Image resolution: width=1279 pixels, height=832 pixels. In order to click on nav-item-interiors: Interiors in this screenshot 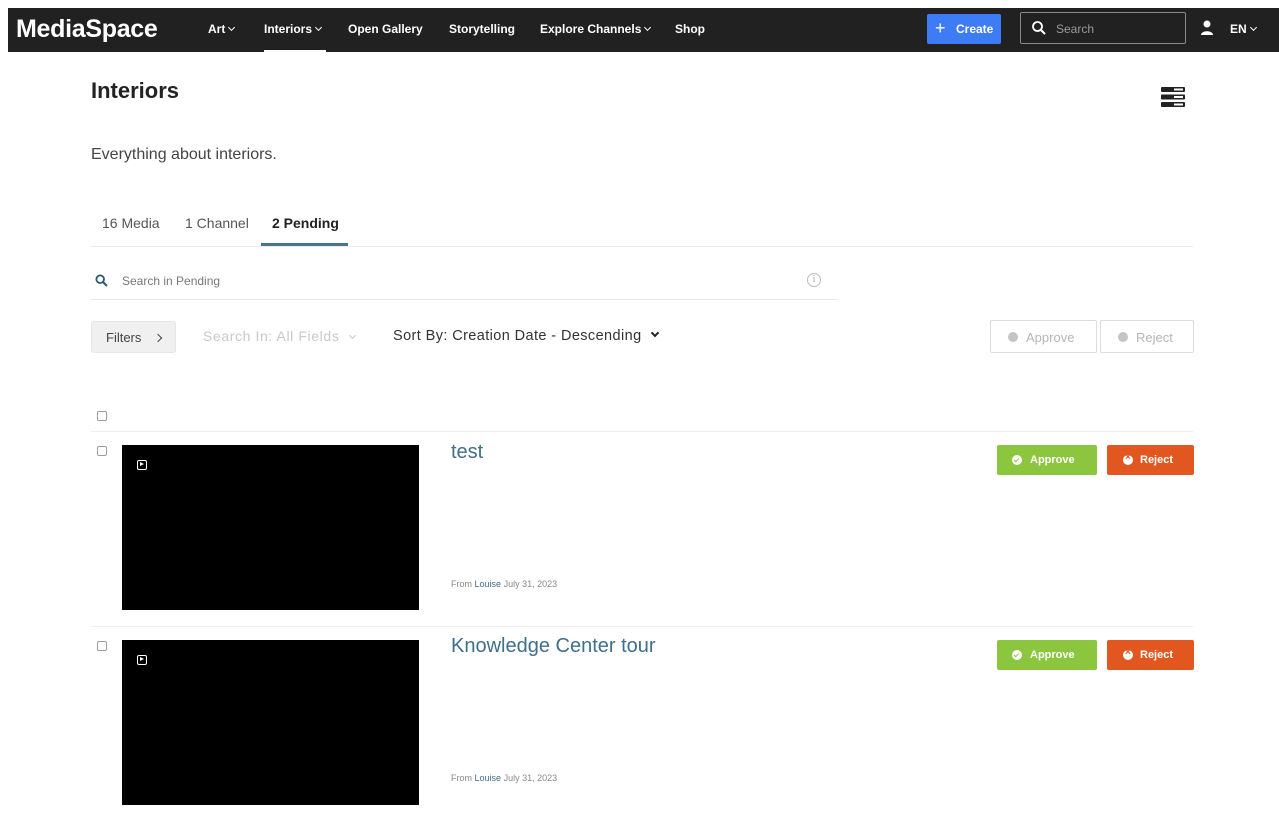, I will do `click(293, 29)`.